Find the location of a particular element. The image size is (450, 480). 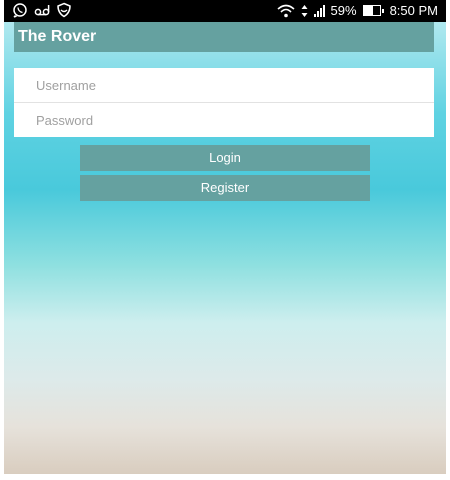

login-form is located at coordinates (224, 102).